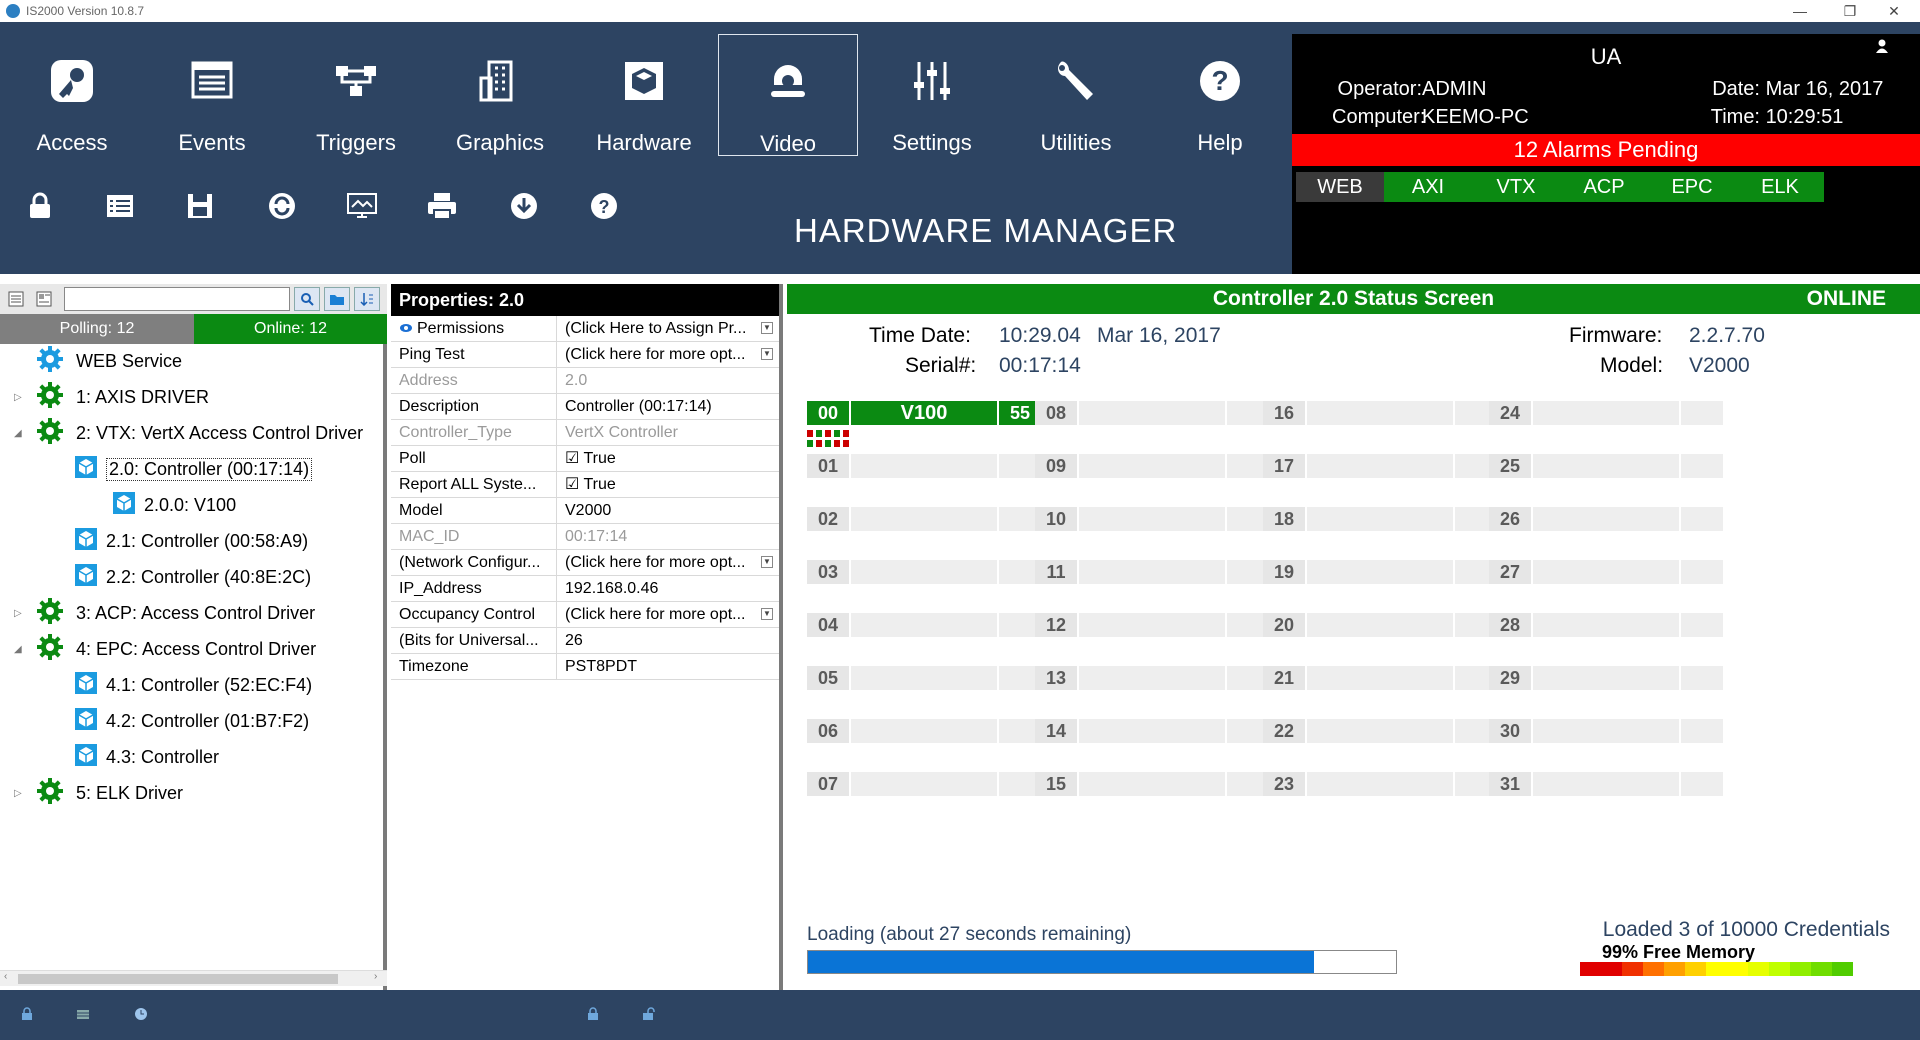  Describe the element at coordinates (1056, 572) in the screenshot. I see `device-slot-11: 11` at that location.